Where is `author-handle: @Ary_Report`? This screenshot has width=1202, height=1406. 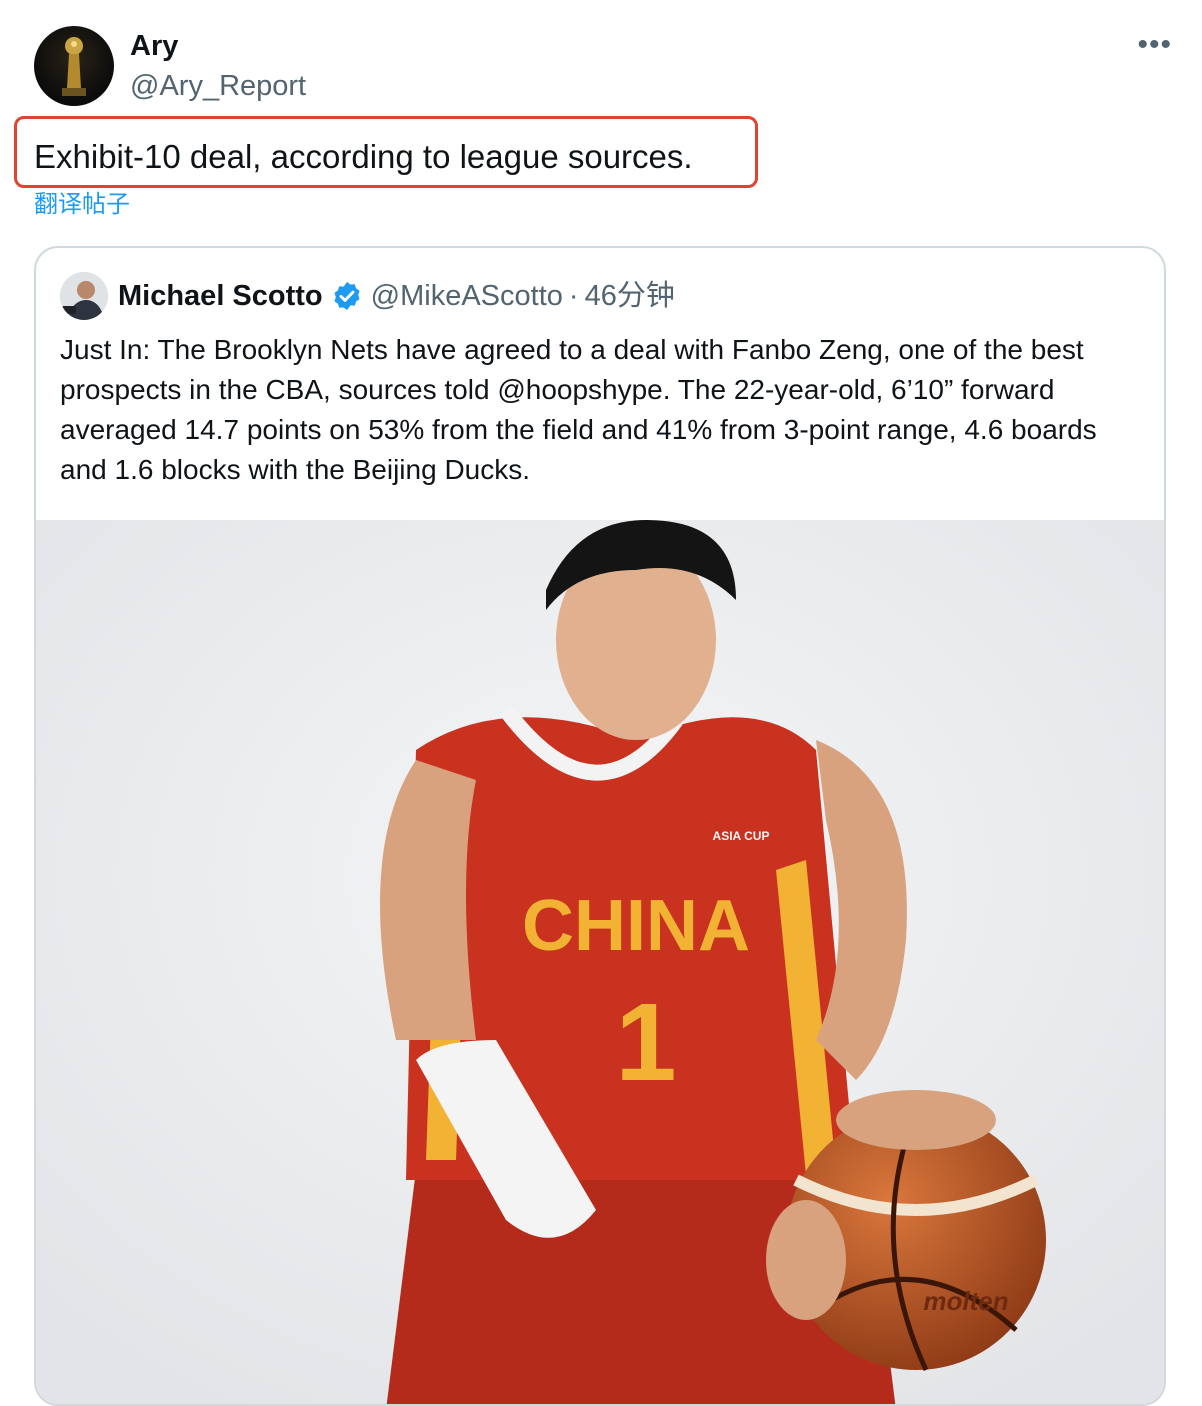
author-handle: @Ary_Report is located at coordinates (218, 86).